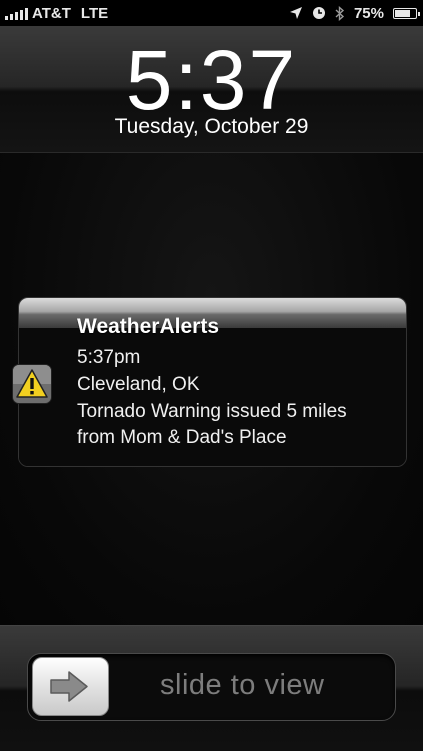 Image resolution: width=423 pixels, height=751 pixels. I want to click on location-arrow-icon, so click(295, 13).